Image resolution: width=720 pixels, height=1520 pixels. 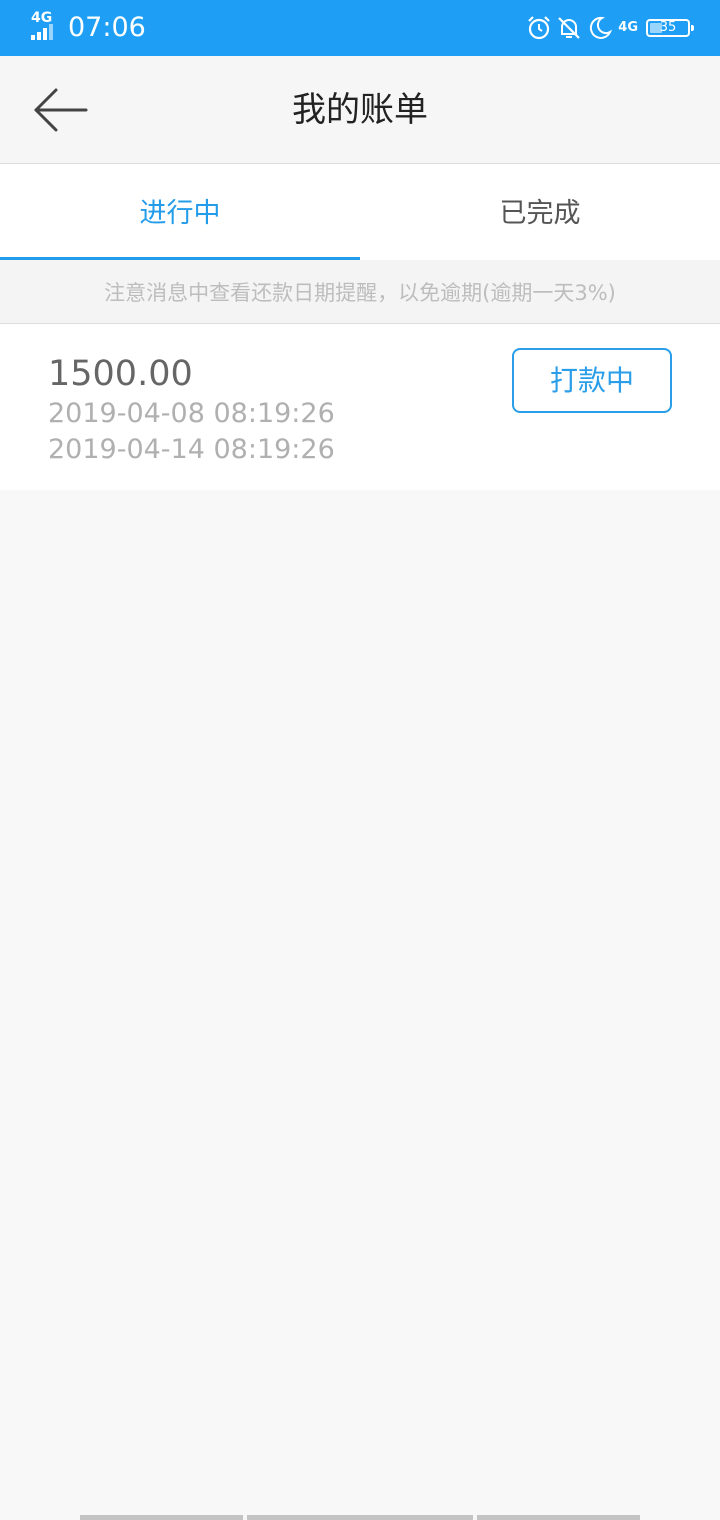 I want to click on bill-amount: 1500.00, so click(x=120, y=374).